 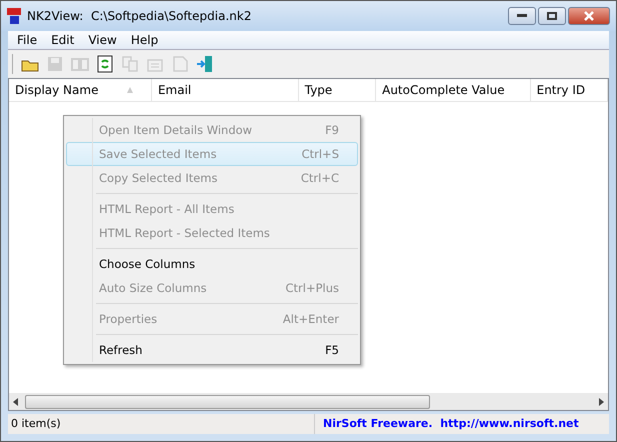 What do you see at coordinates (105, 64) in the screenshot?
I see `refresh-icon` at bounding box center [105, 64].